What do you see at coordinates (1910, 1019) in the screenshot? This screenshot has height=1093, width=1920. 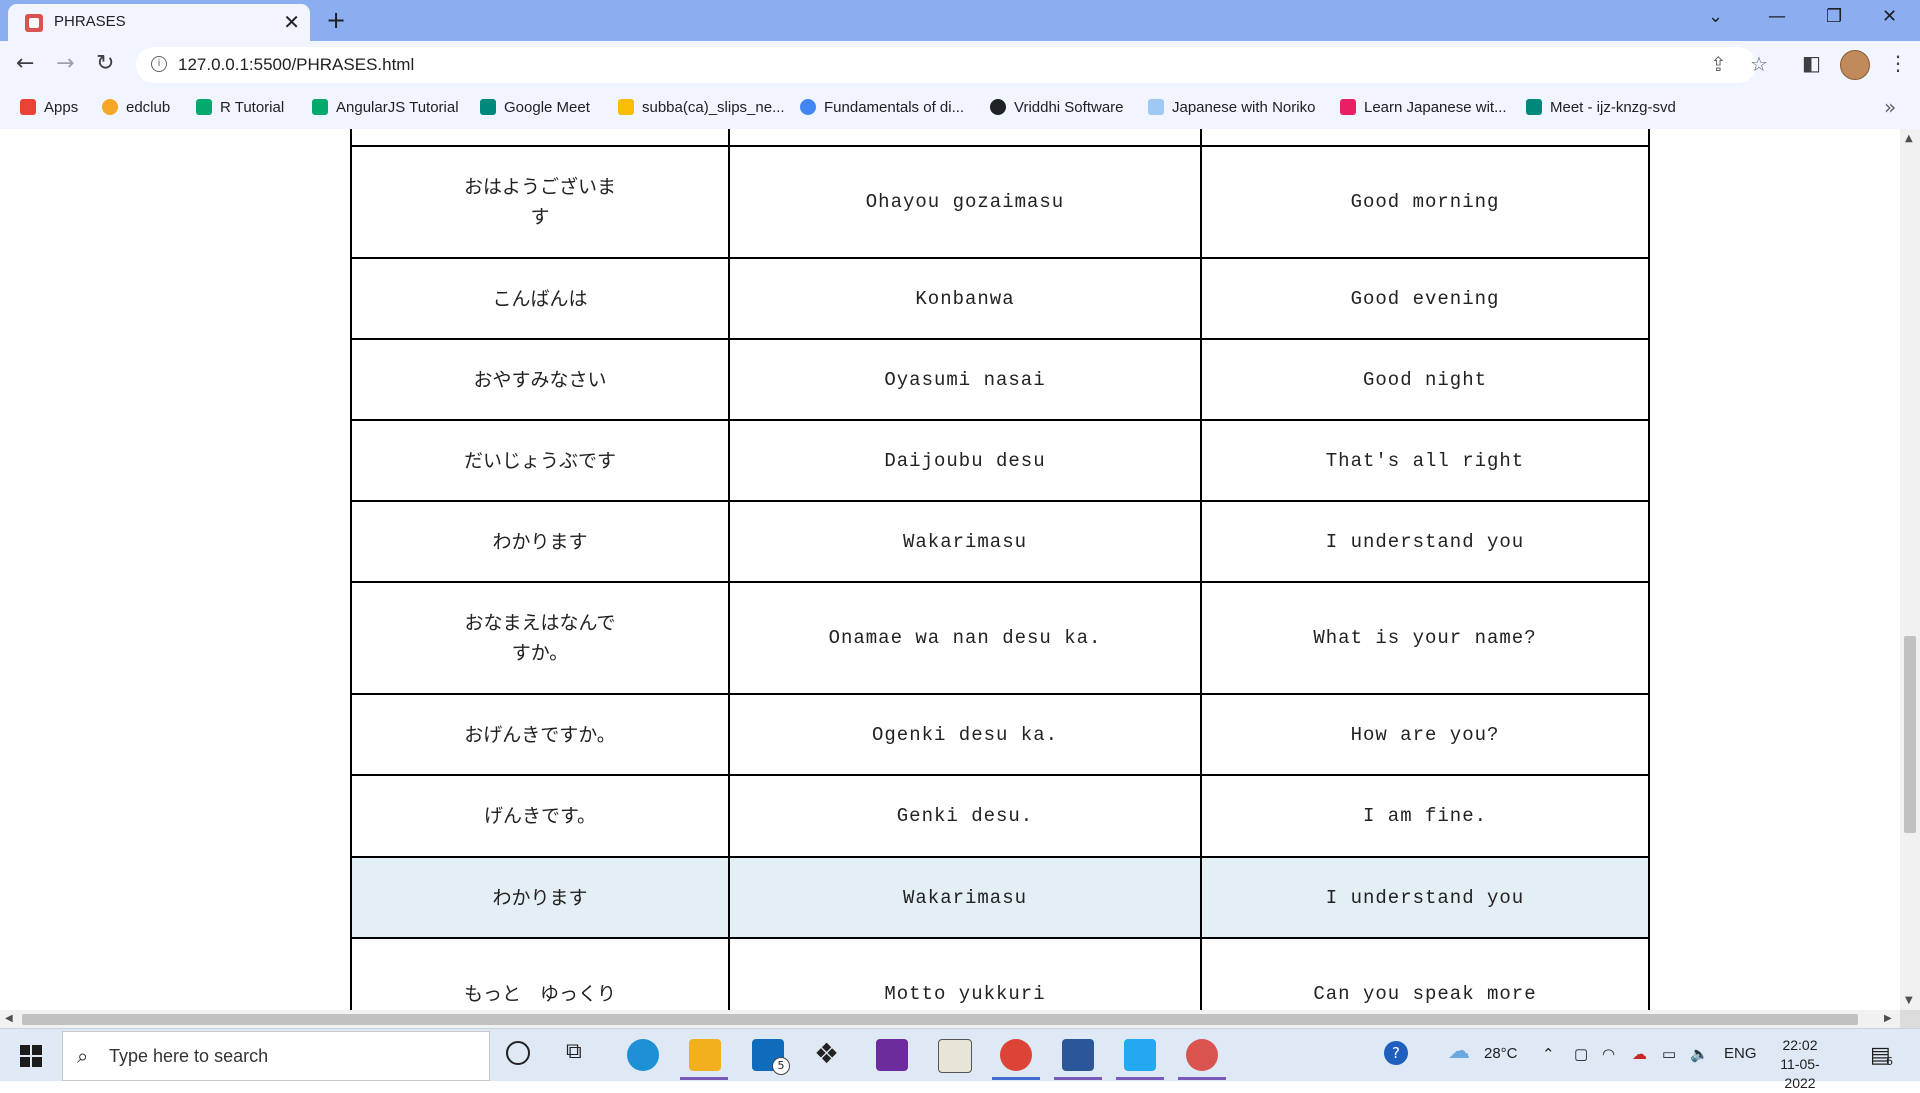 I see `scrollbar-corner` at bounding box center [1910, 1019].